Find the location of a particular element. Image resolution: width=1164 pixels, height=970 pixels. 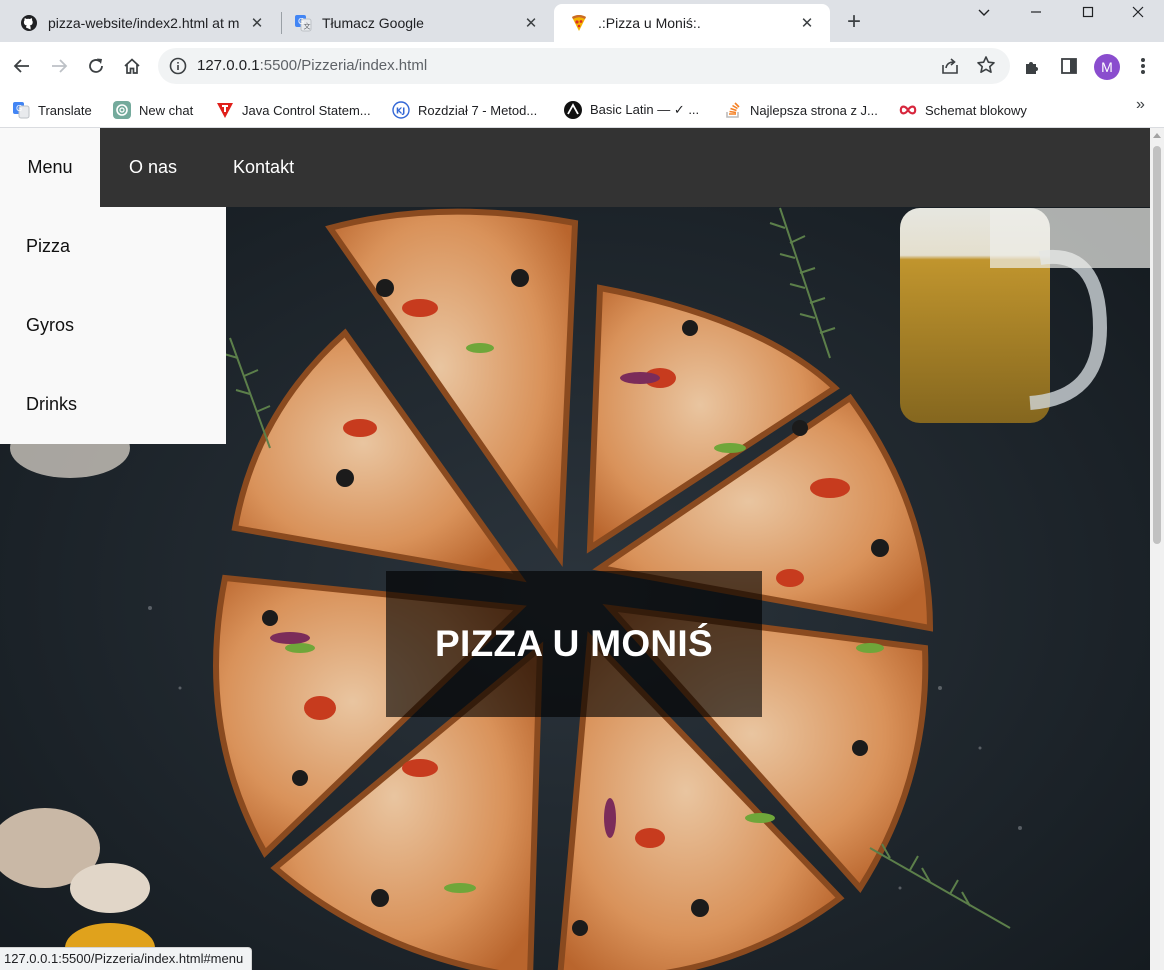

infinity-icon is located at coordinates (908, 110).